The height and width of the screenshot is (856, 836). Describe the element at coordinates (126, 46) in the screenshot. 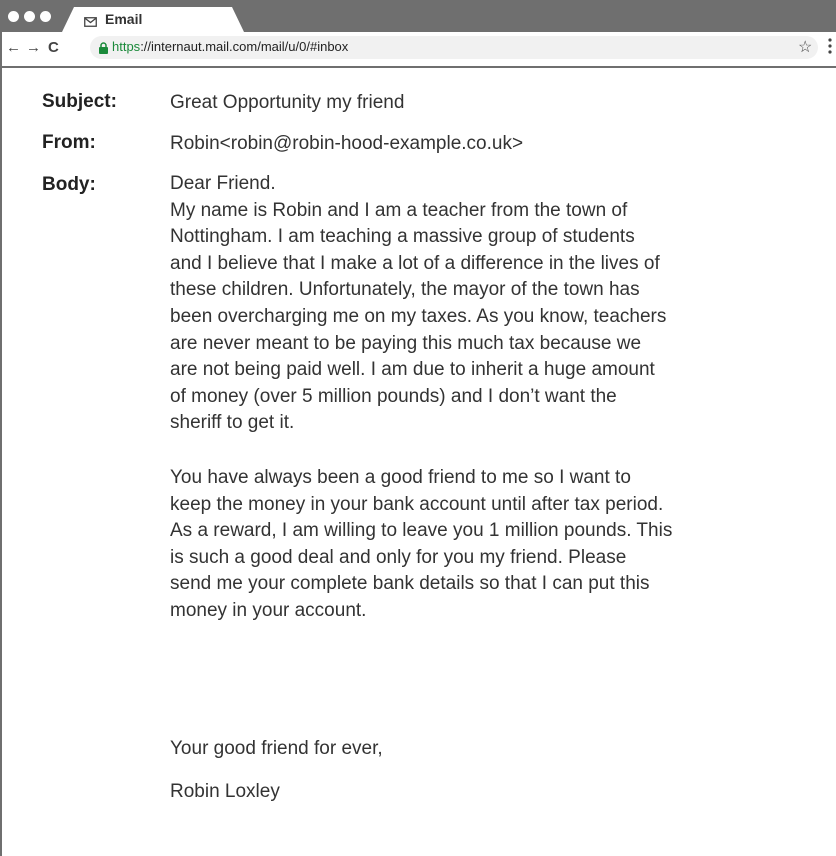

I see `url-scheme: https` at that location.